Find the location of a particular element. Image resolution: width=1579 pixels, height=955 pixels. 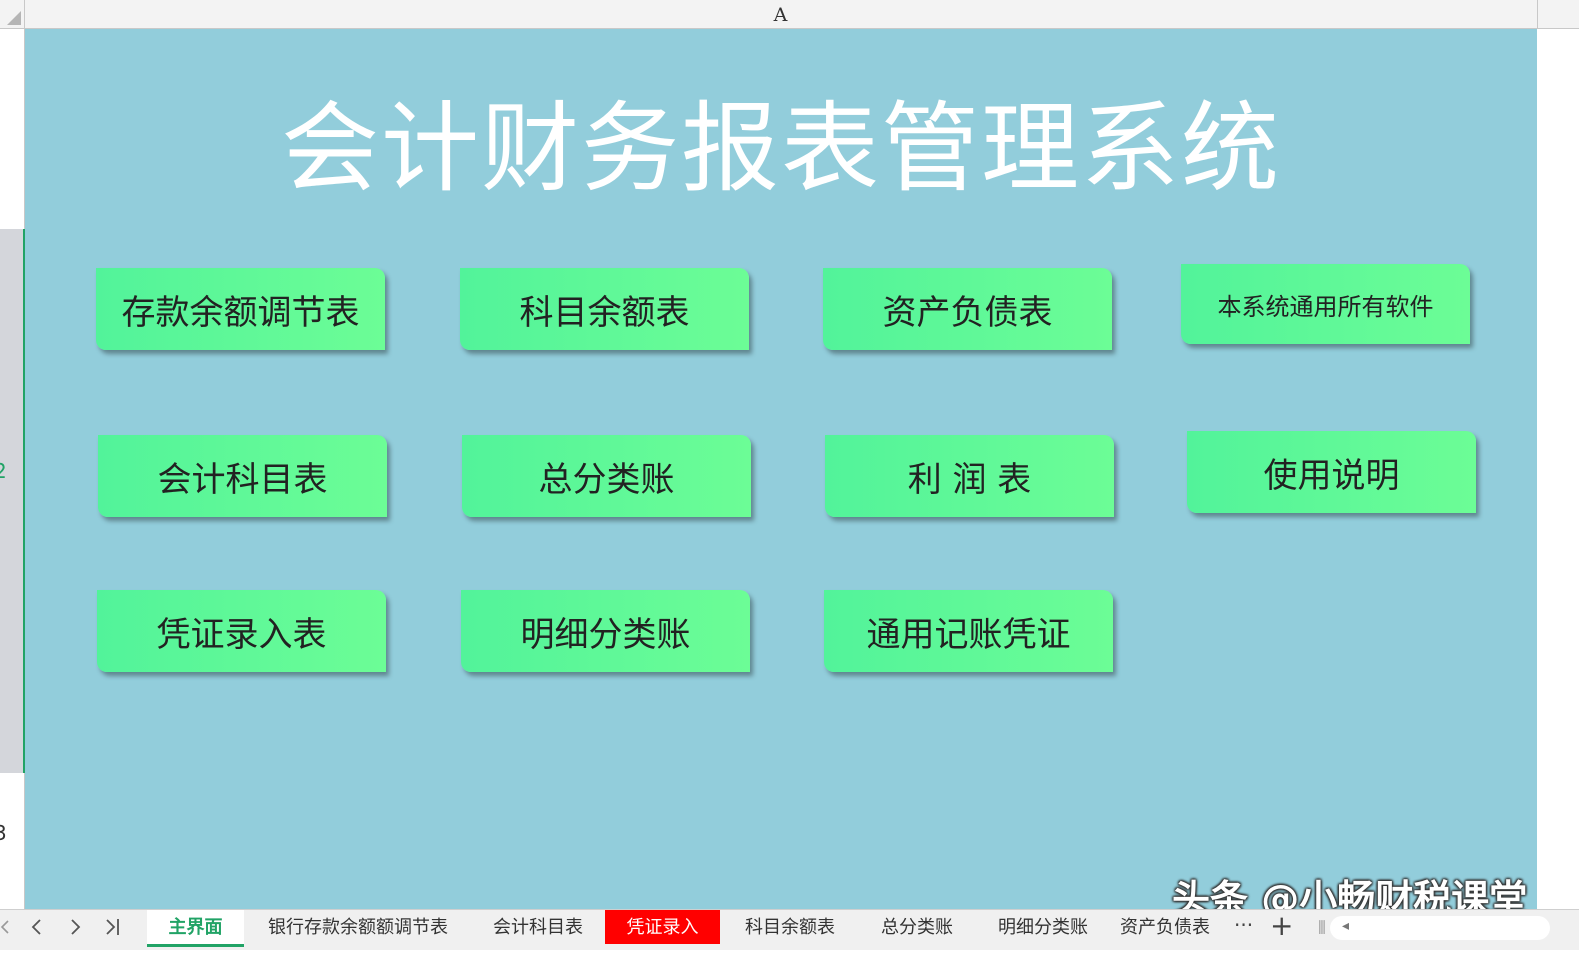

splitter-icon: ⦀ is located at coordinates (1322, 928).